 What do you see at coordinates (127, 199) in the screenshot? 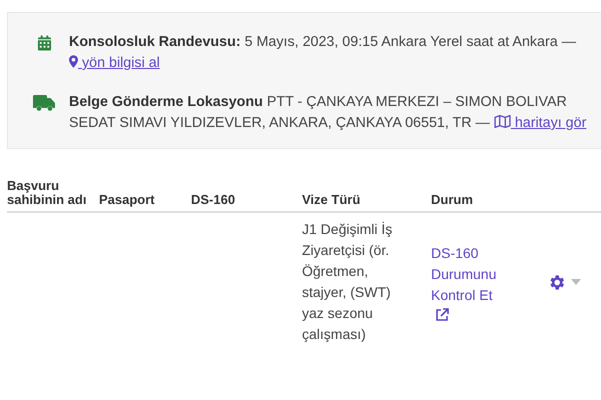
I see `column-header: Pasaport` at bounding box center [127, 199].